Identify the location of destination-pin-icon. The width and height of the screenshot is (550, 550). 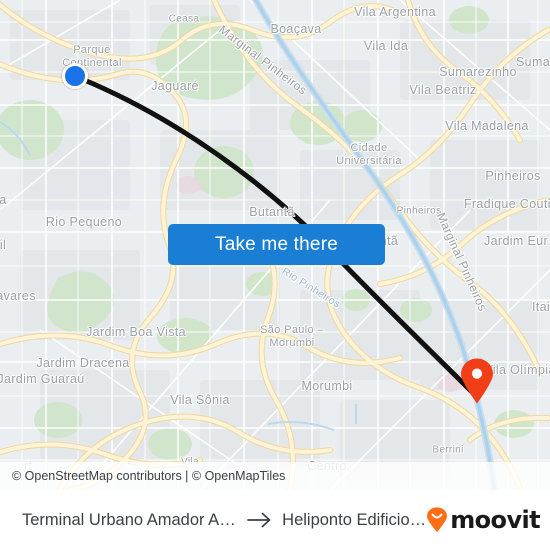
(477, 381).